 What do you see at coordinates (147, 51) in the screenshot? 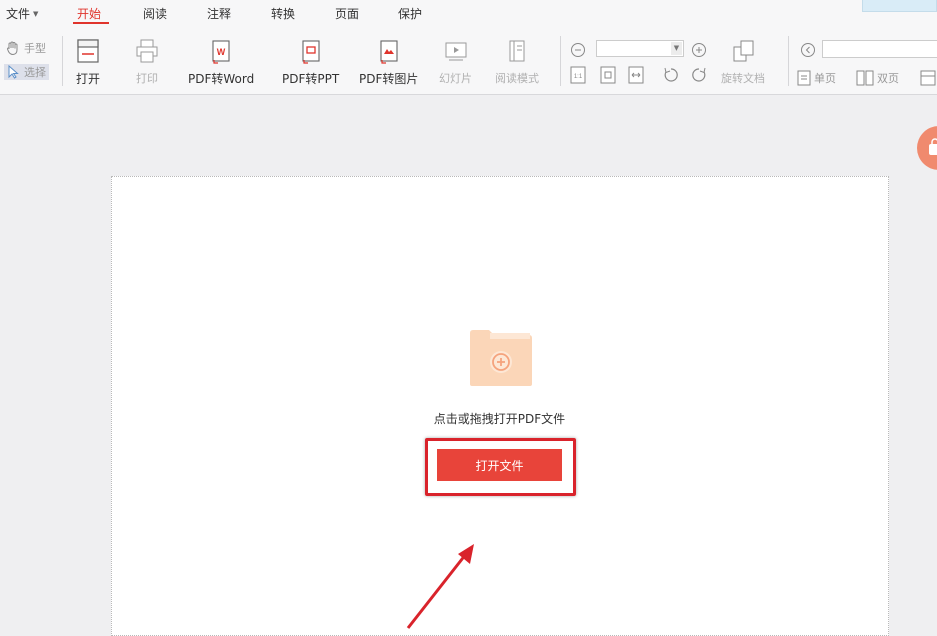
I see `printer-icon` at bounding box center [147, 51].